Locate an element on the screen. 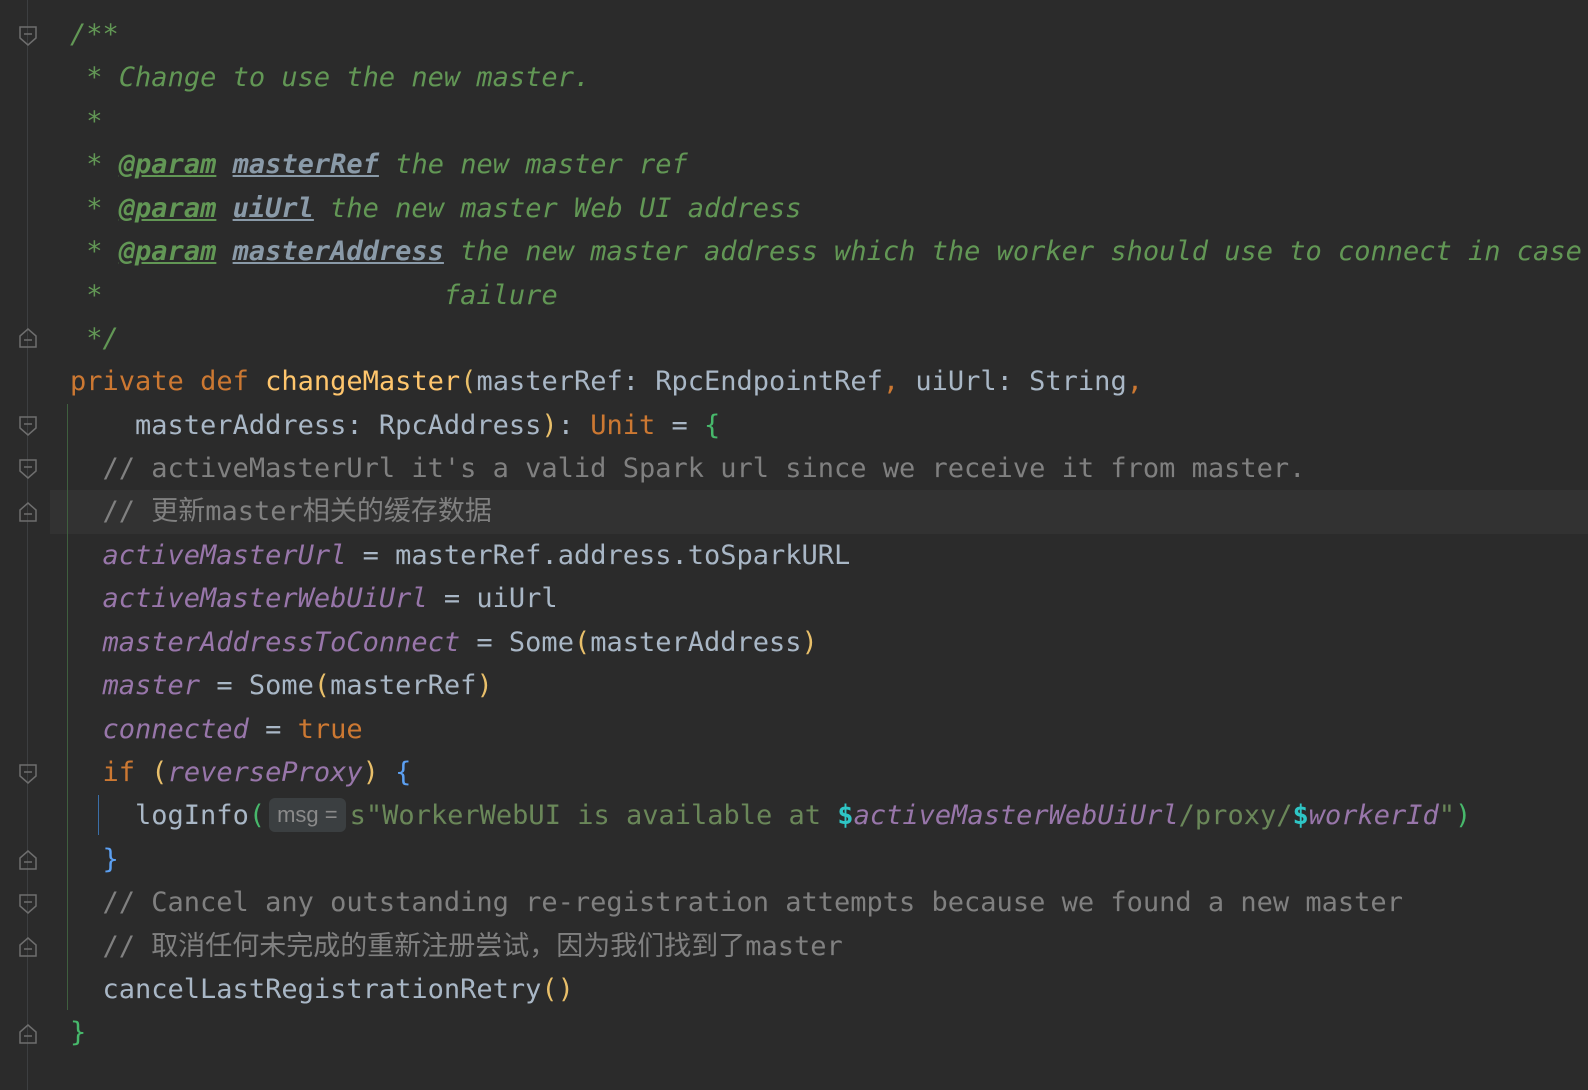 Image resolution: width=1588 pixels, height=1090 pixels. line-comment: // 取消任何未完成的重新注册尝试，因为我们找到了master is located at coordinates (472, 946).